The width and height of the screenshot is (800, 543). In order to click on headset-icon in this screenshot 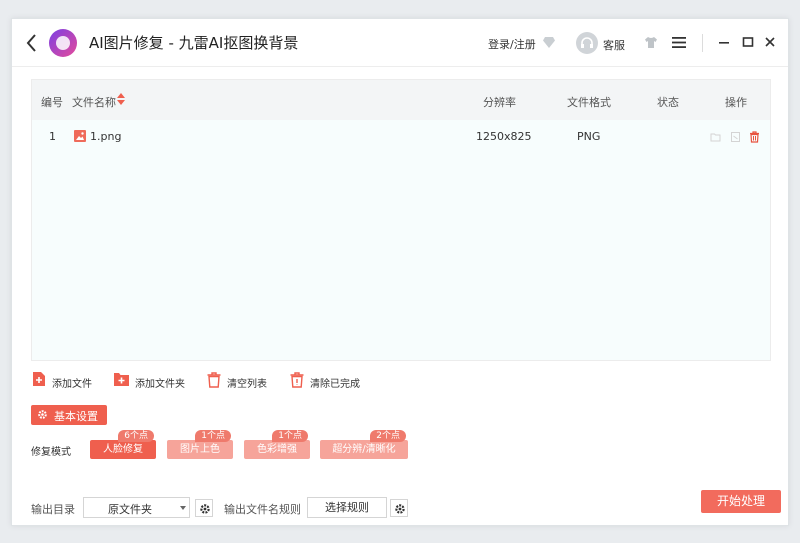, I will do `click(587, 42)`.